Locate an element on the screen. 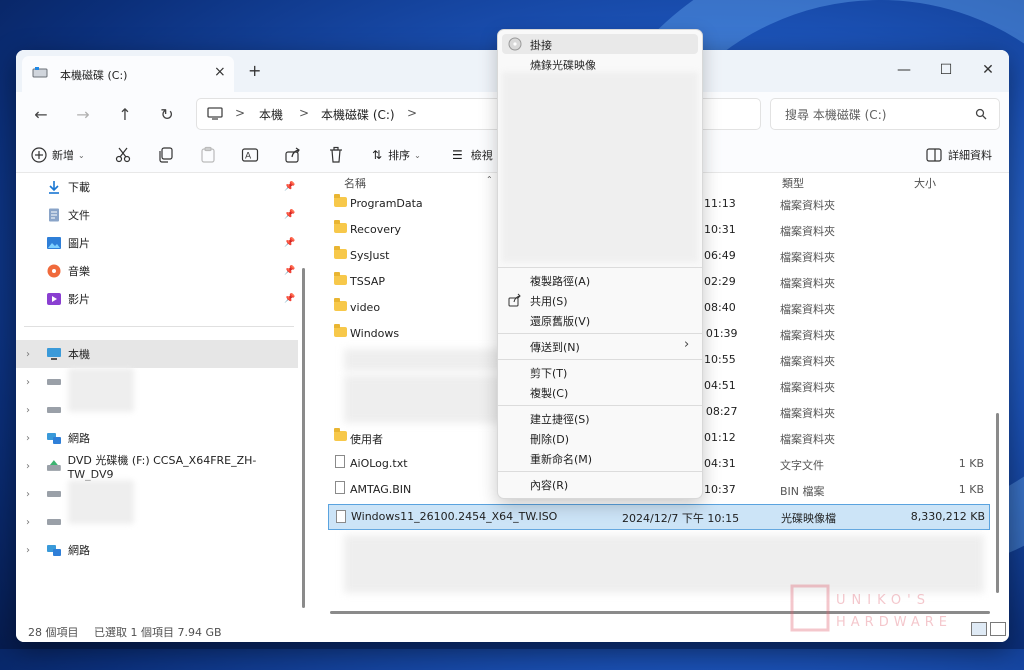 Image resolution: width=1024 pixels, height=670 pixels. sort-button: ⇅ 排序 ⌄ is located at coordinates (396, 155).